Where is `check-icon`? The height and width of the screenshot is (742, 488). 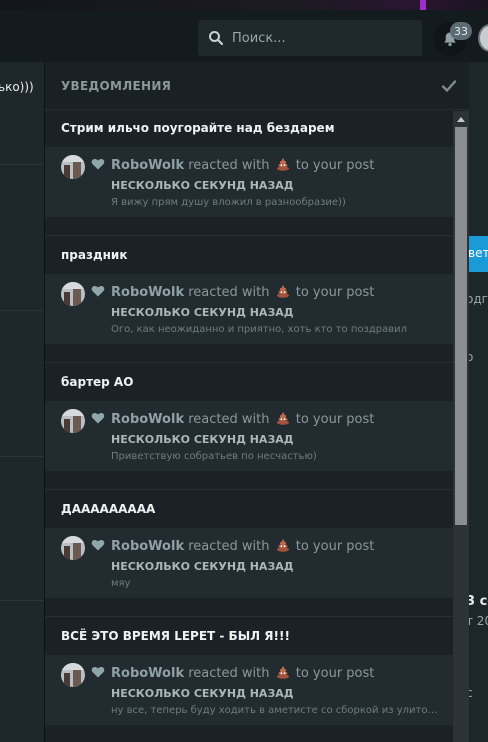 check-icon is located at coordinates (449, 86).